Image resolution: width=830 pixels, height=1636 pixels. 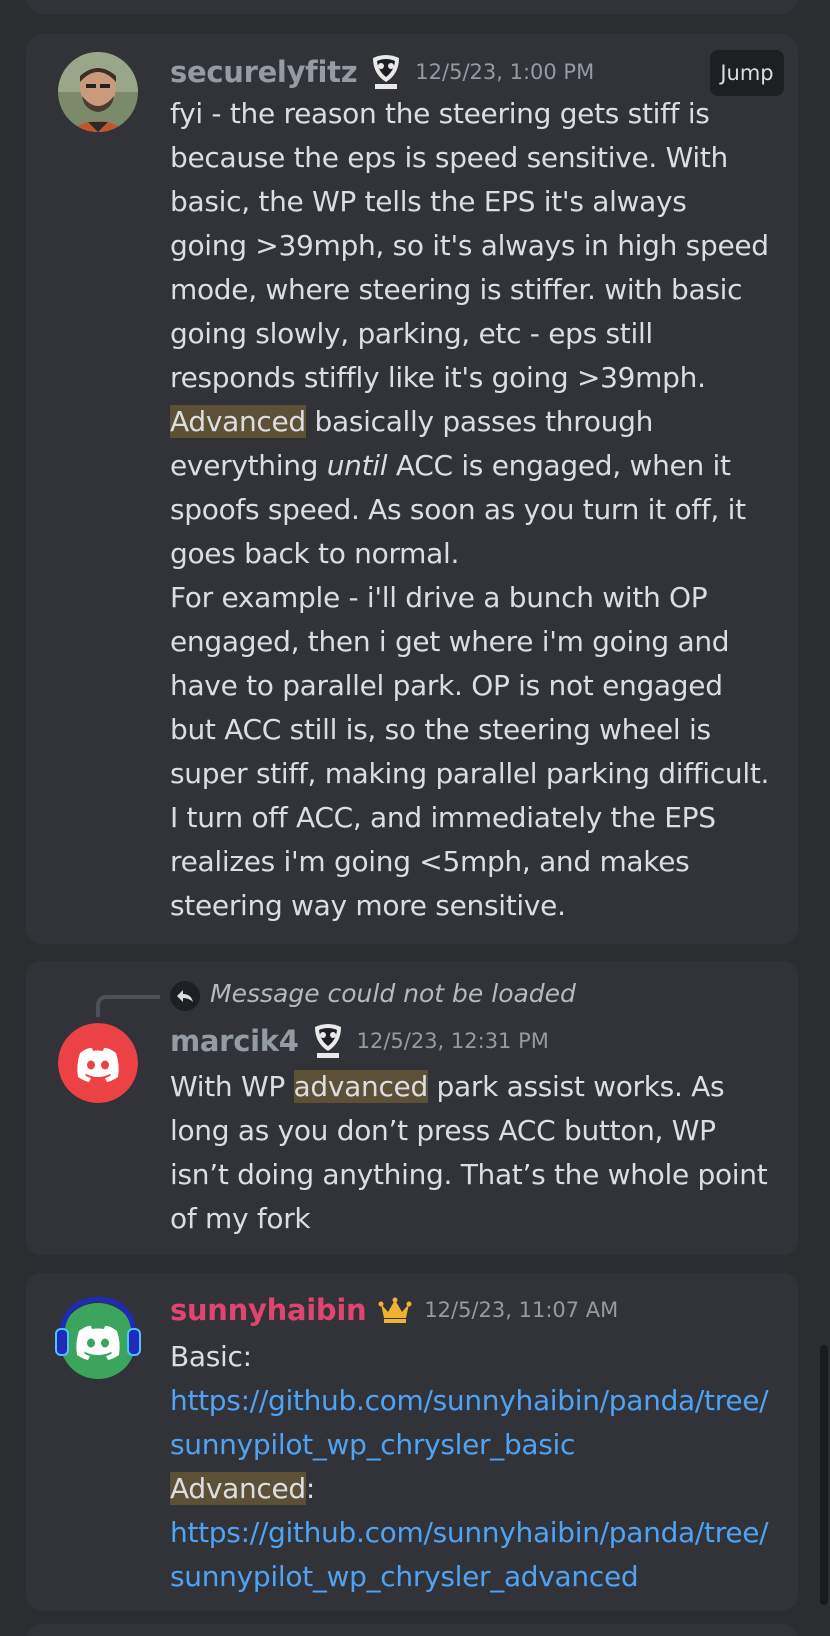 What do you see at coordinates (453, 1041) in the screenshot?
I see `timestamp: 12/5/23, 12:31 PM` at bounding box center [453, 1041].